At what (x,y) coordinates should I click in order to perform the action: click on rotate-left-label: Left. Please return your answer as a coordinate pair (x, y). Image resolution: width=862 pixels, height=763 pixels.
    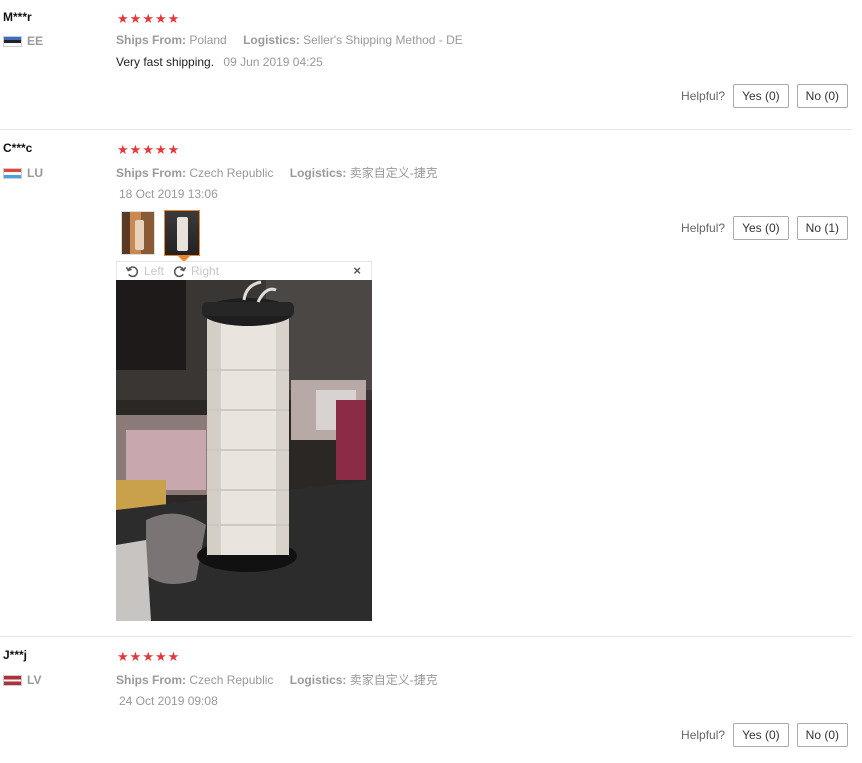
    Looking at the image, I should click on (154, 271).